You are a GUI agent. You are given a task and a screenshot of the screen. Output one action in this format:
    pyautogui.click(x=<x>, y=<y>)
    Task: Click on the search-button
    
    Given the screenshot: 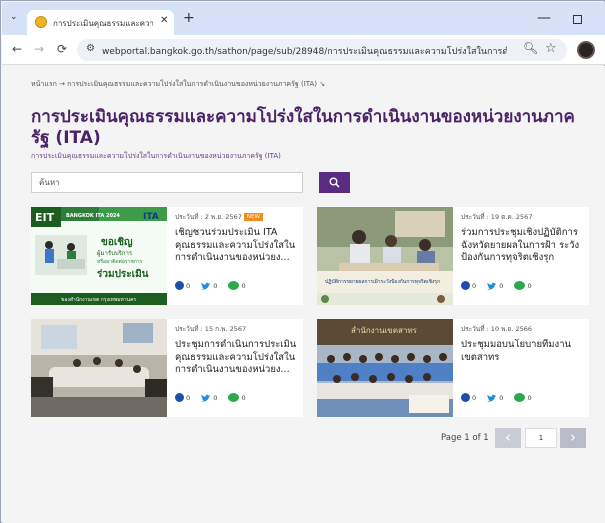 What is the action you would take?
    pyautogui.click(x=334, y=182)
    